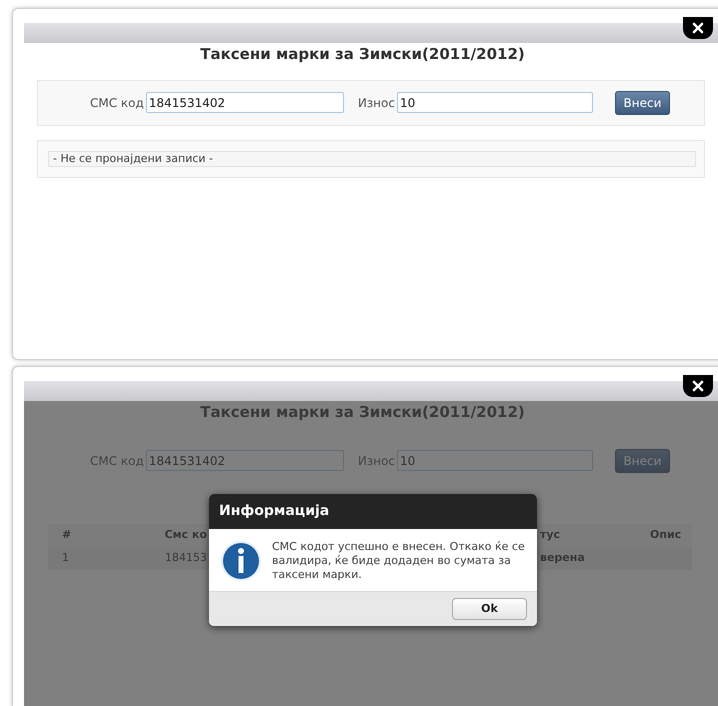 This screenshot has width=718, height=706. Describe the element at coordinates (66, 535) in the screenshot. I see `column-header: #` at that location.